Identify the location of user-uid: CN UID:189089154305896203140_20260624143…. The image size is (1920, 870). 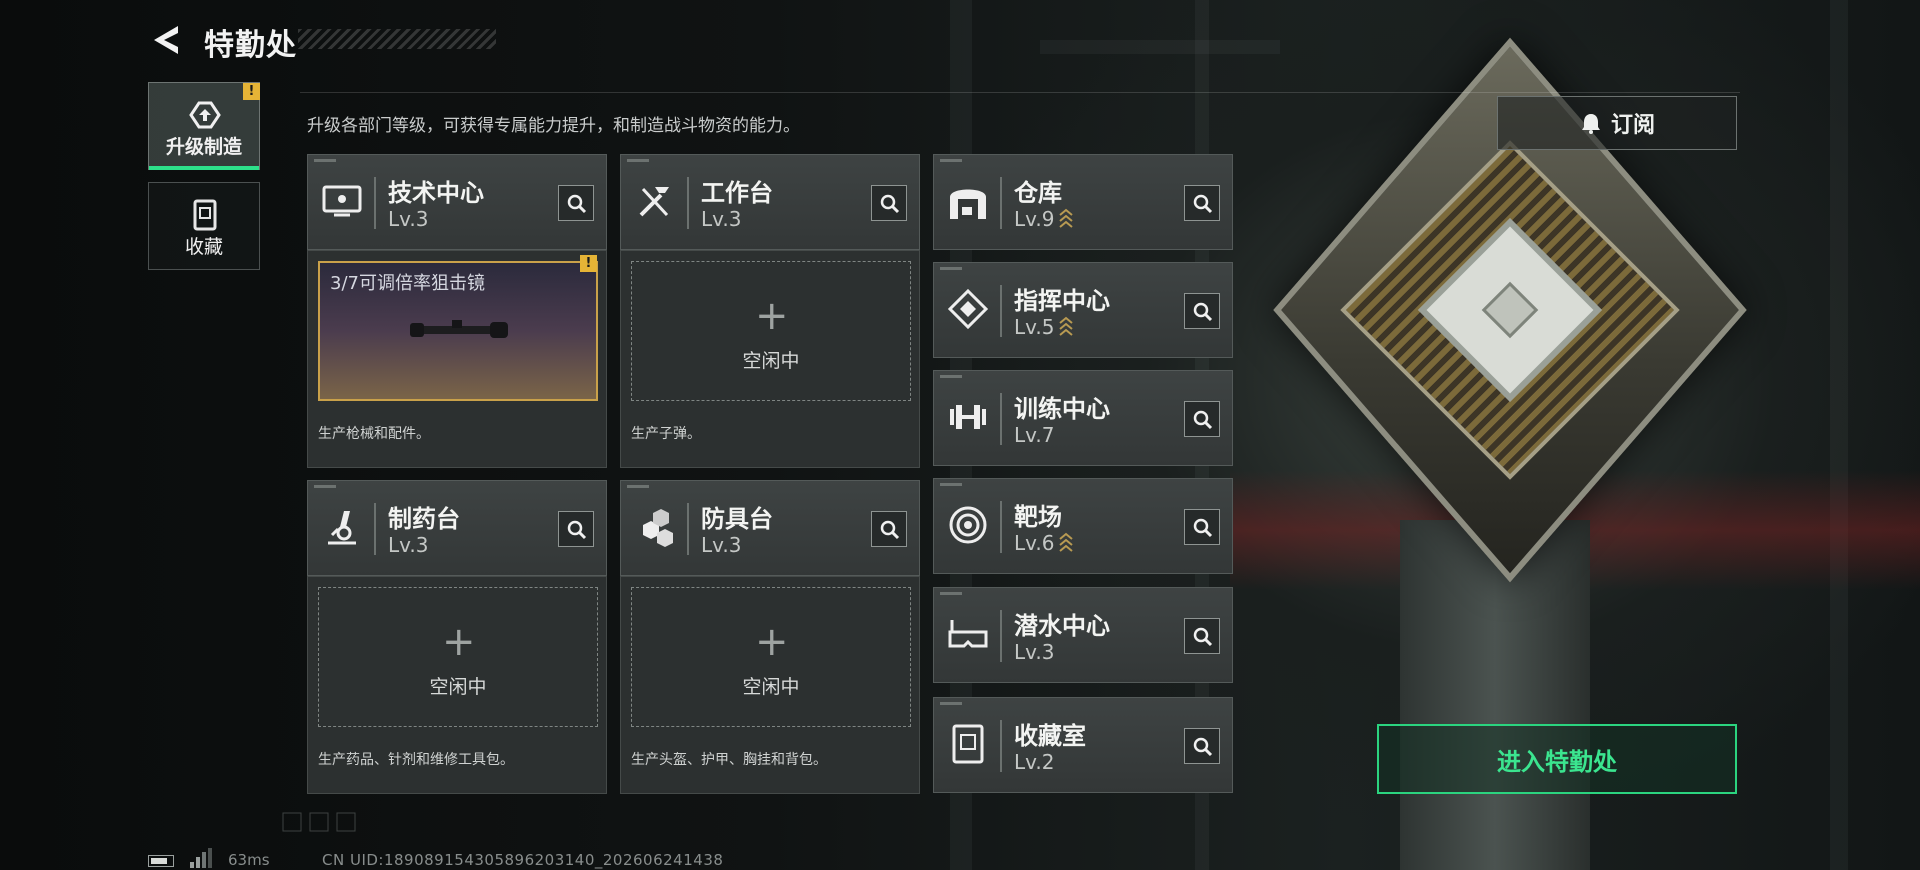
(523, 860).